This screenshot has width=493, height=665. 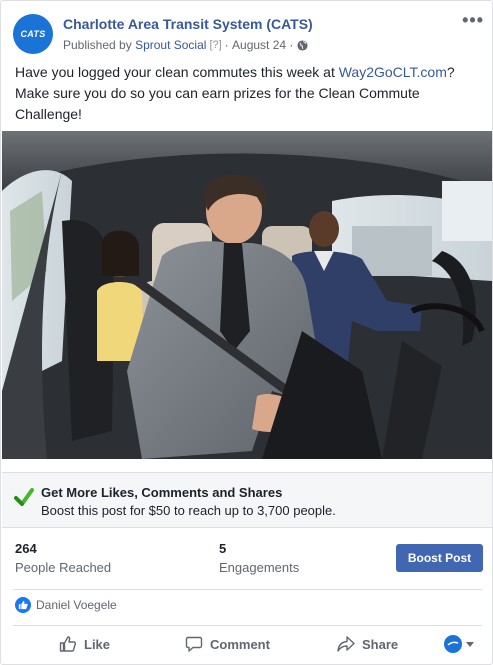 What do you see at coordinates (247, 625) in the screenshot?
I see `divider-bottom` at bounding box center [247, 625].